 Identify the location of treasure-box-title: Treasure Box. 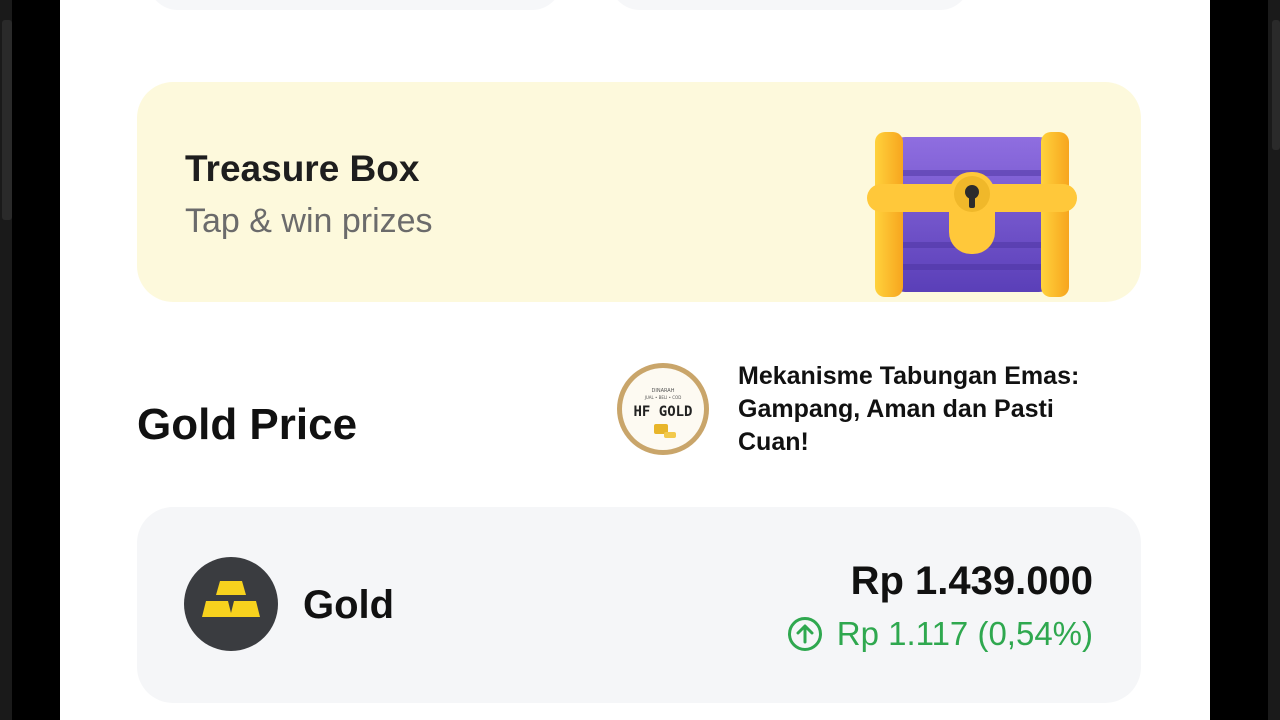
(302, 168).